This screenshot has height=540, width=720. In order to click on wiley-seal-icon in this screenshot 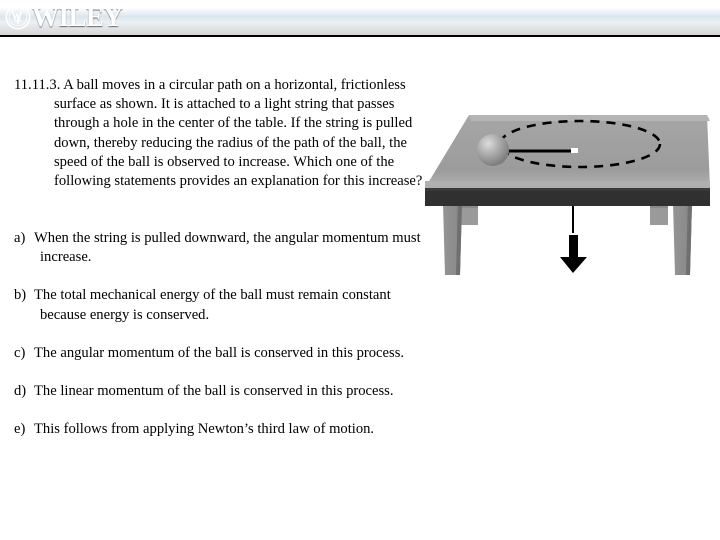, I will do `click(18, 17)`.